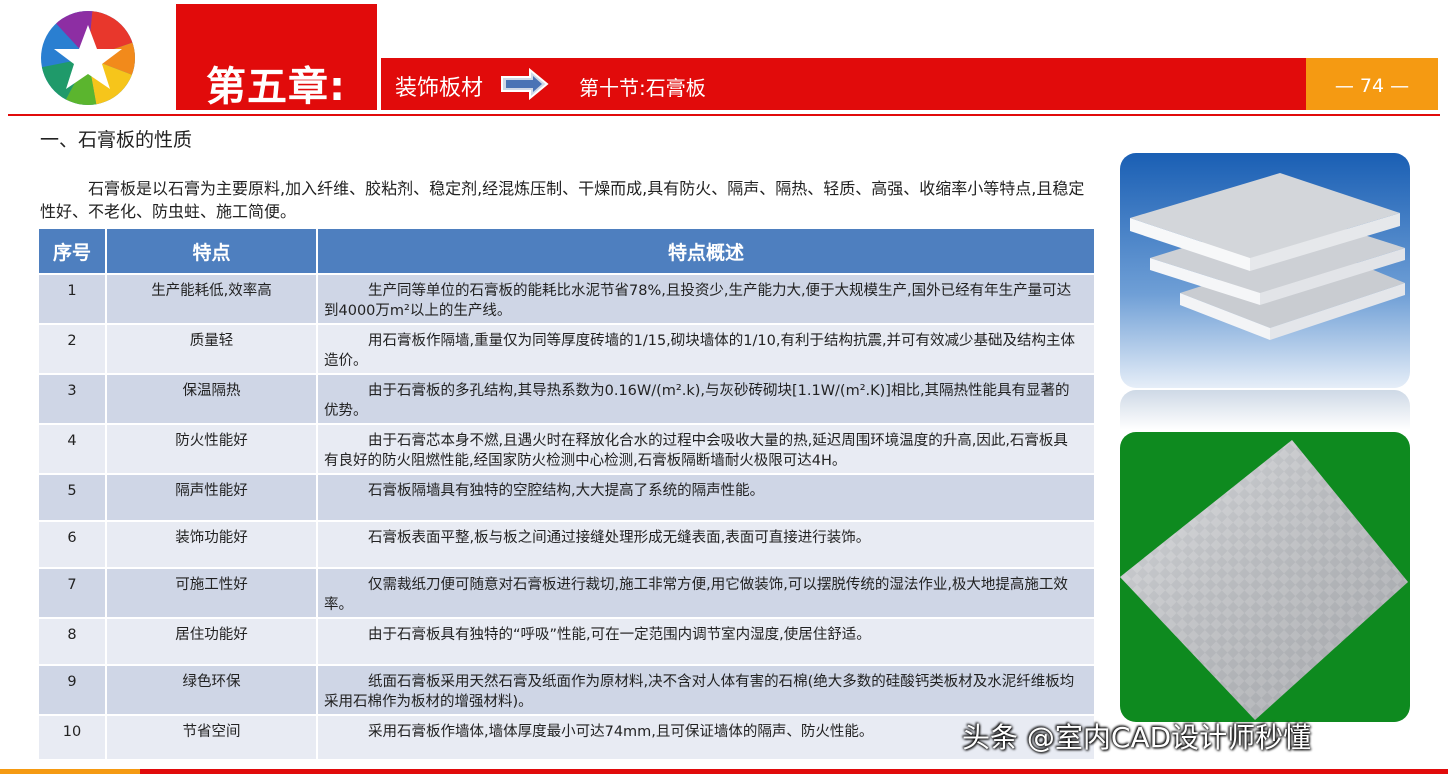 This screenshot has width=1448, height=774. Describe the element at coordinates (642, 88) in the screenshot. I see `subsection-title: 第十节:石膏板` at that location.